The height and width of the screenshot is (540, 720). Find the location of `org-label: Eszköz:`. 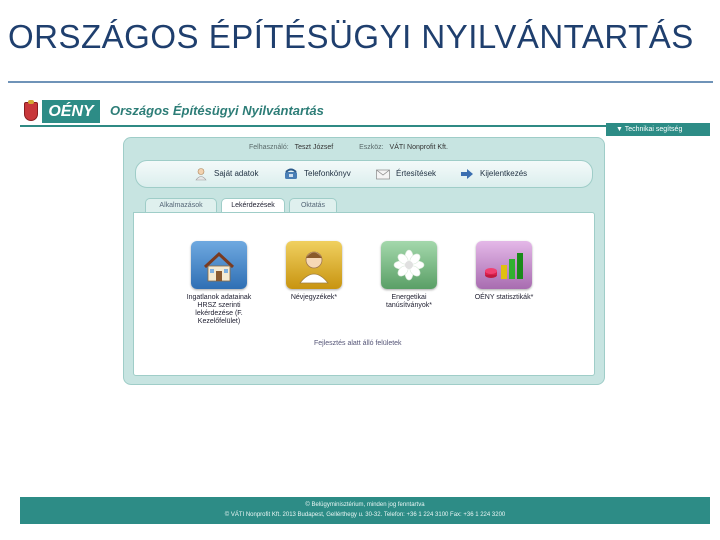

org-label: Eszköz: is located at coordinates (371, 147).